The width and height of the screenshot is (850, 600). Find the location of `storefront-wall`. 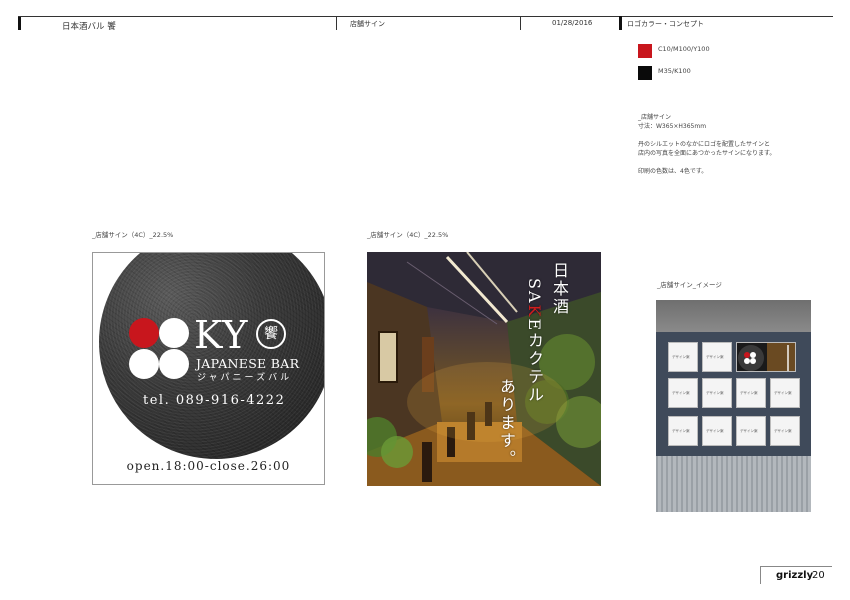

storefront-wall is located at coordinates (733, 484).